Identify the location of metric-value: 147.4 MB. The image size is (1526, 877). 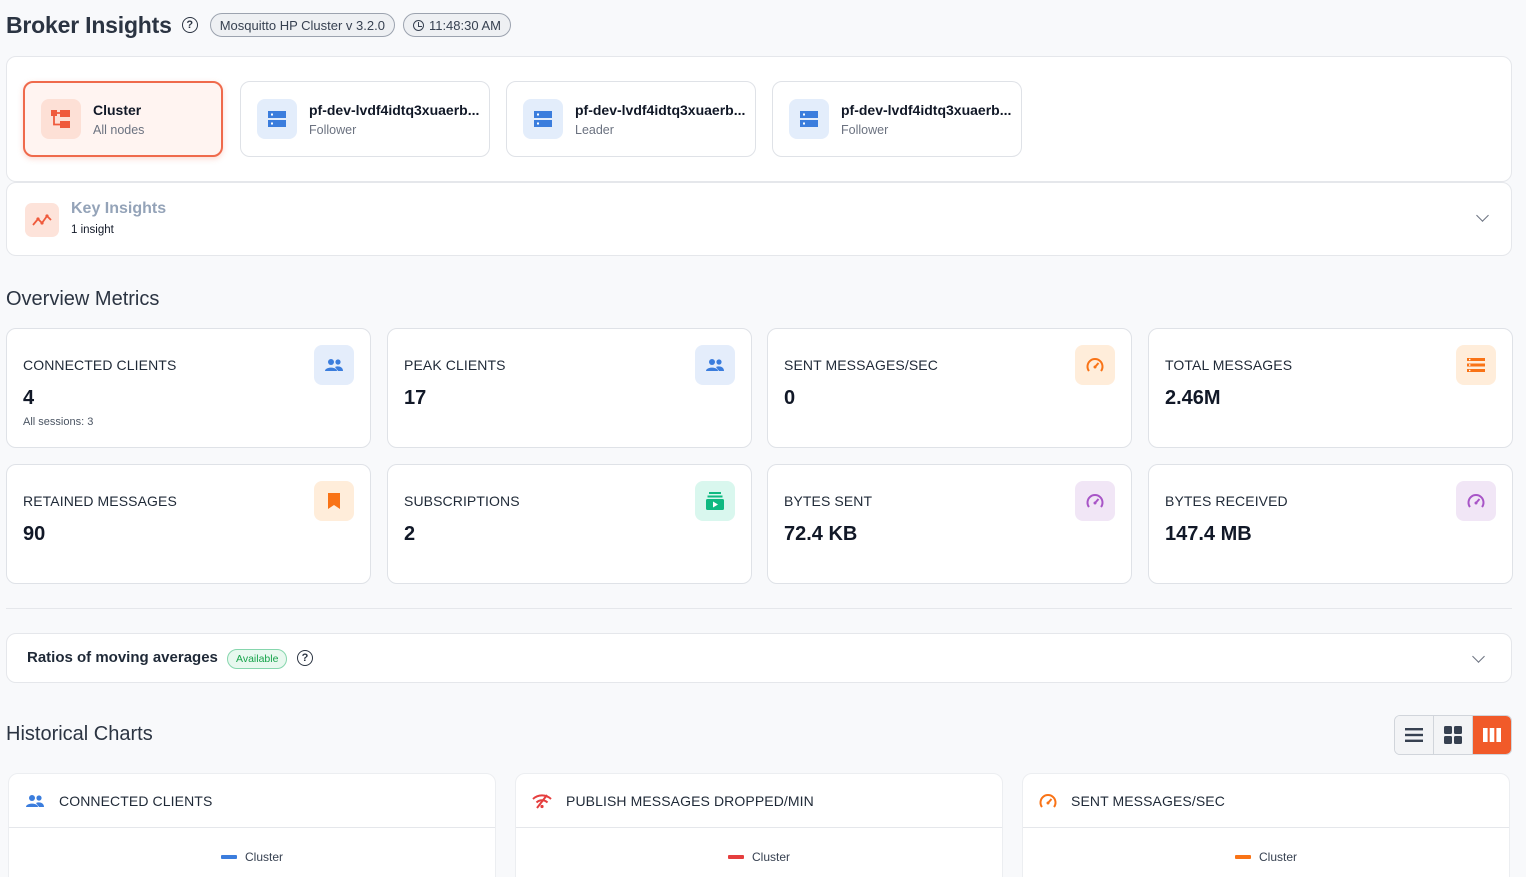
(1208, 534).